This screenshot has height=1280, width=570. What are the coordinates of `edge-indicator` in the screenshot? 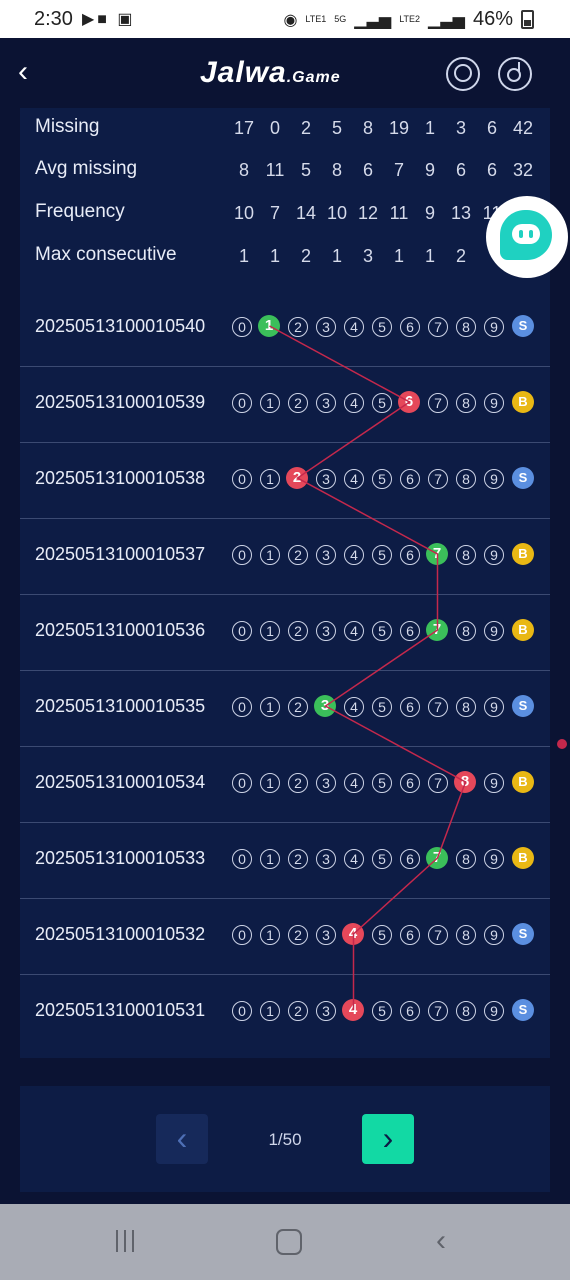 It's located at (562, 744).